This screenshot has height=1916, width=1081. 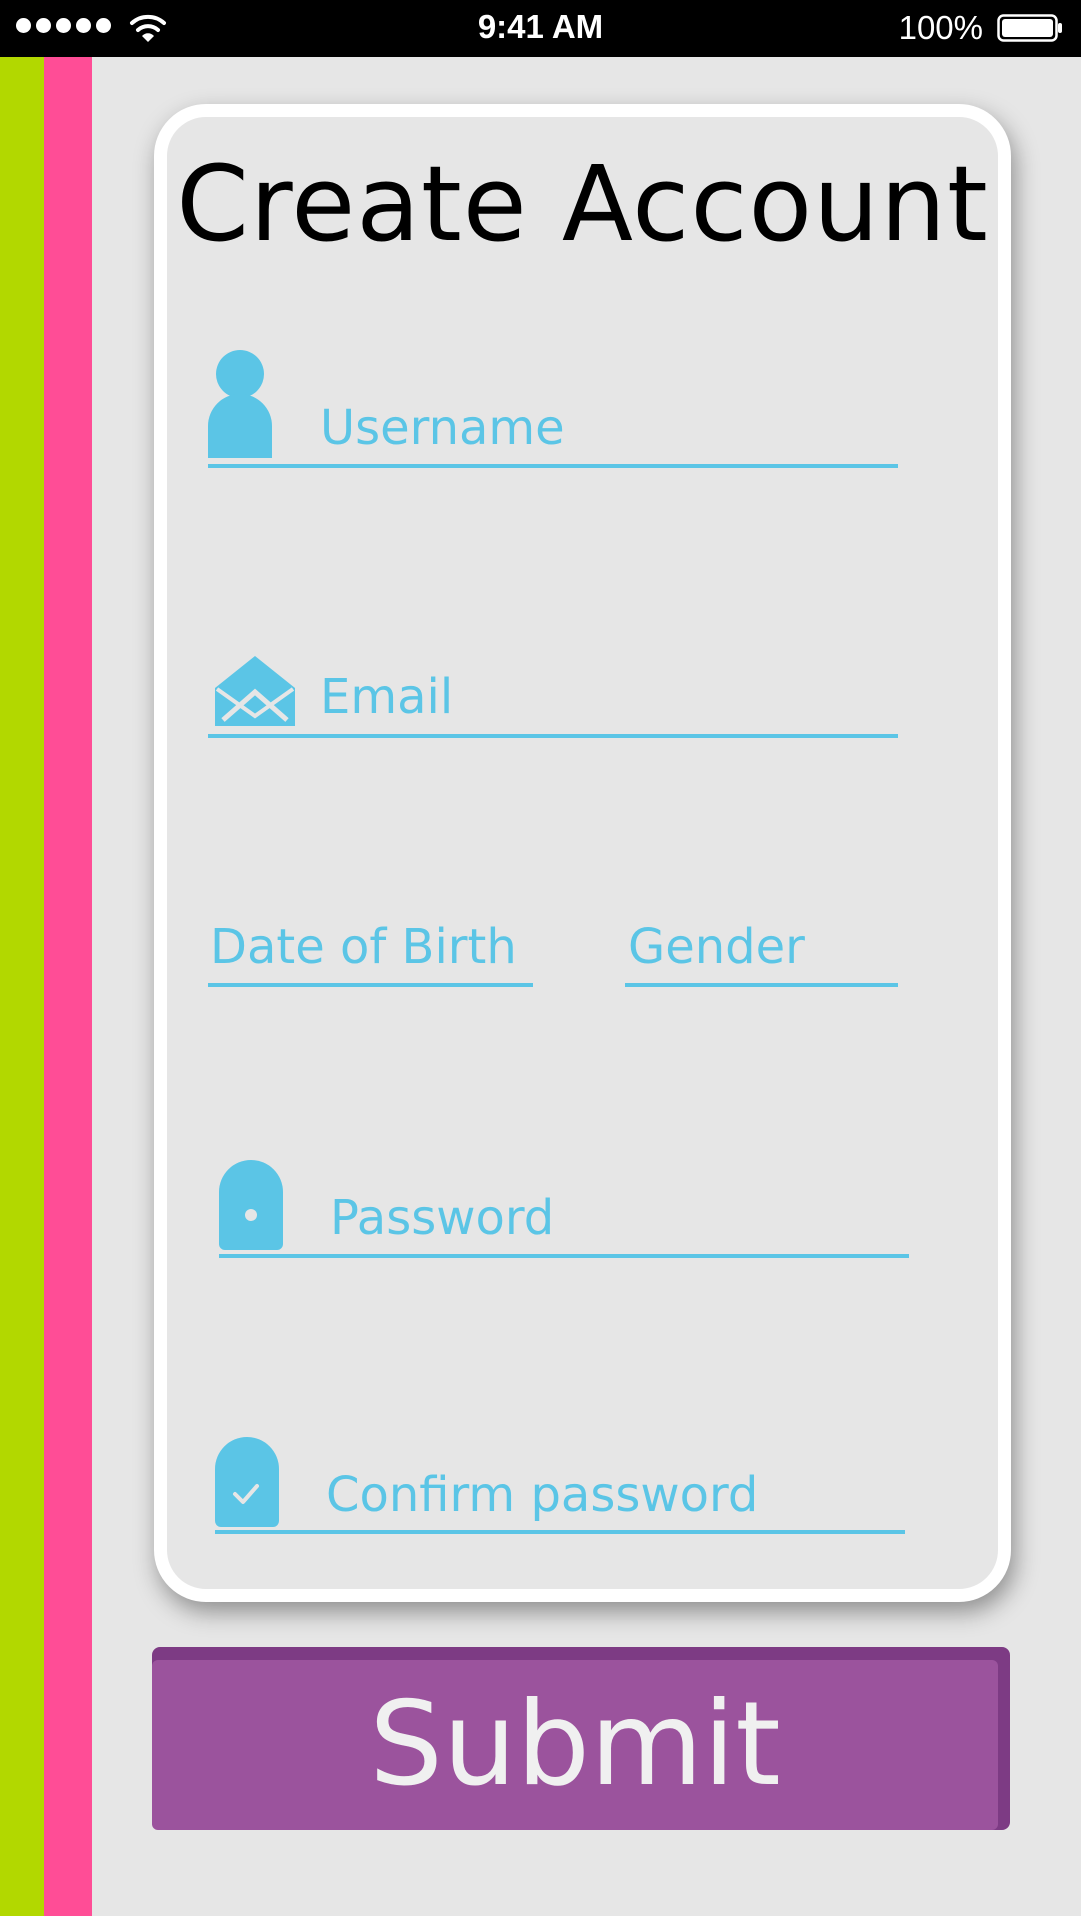 I want to click on date-of-birth-input: Date of Birth, so click(x=363, y=947).